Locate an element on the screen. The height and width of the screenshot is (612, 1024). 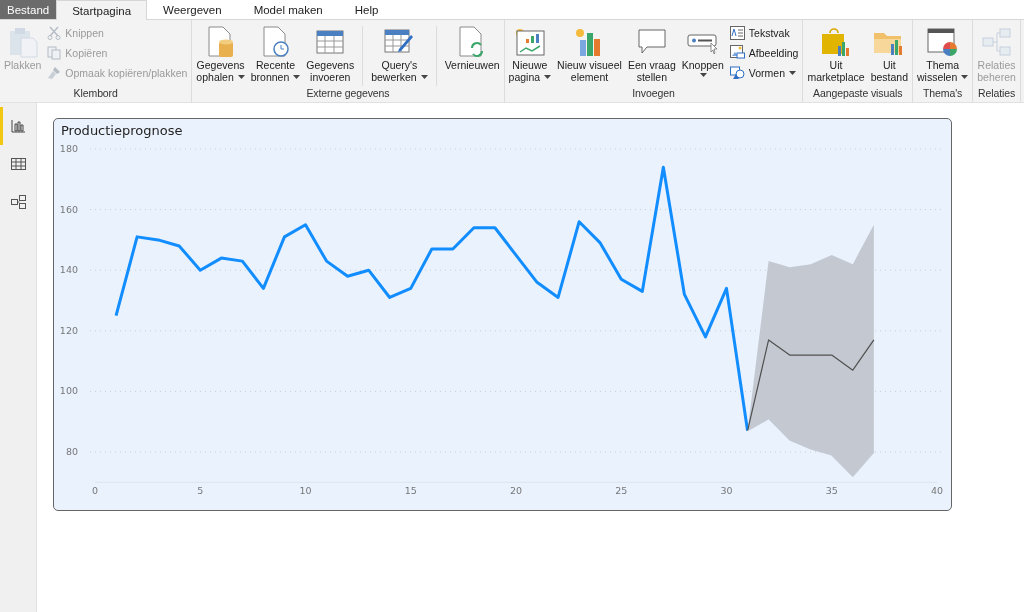
ribbon-button: Uit bestand is located at coordinates (889, 54).